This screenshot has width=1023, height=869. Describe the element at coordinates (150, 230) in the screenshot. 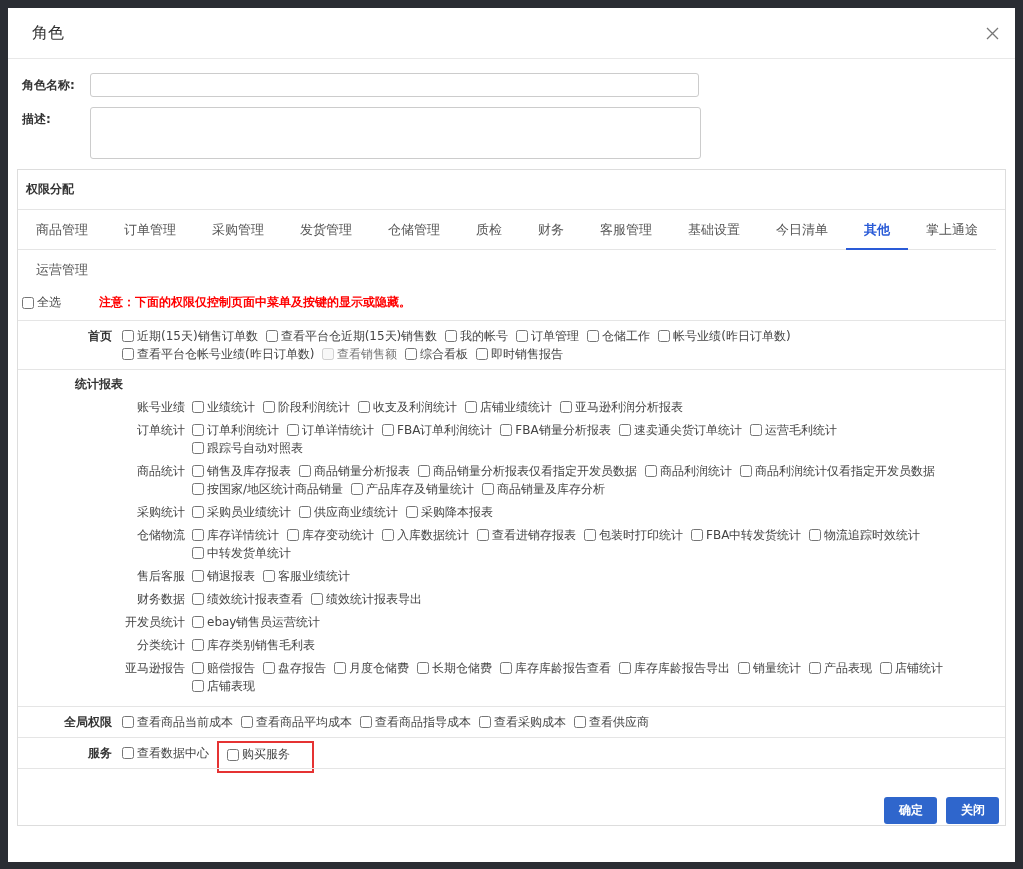

I see `tab: 订单管理` at that location.